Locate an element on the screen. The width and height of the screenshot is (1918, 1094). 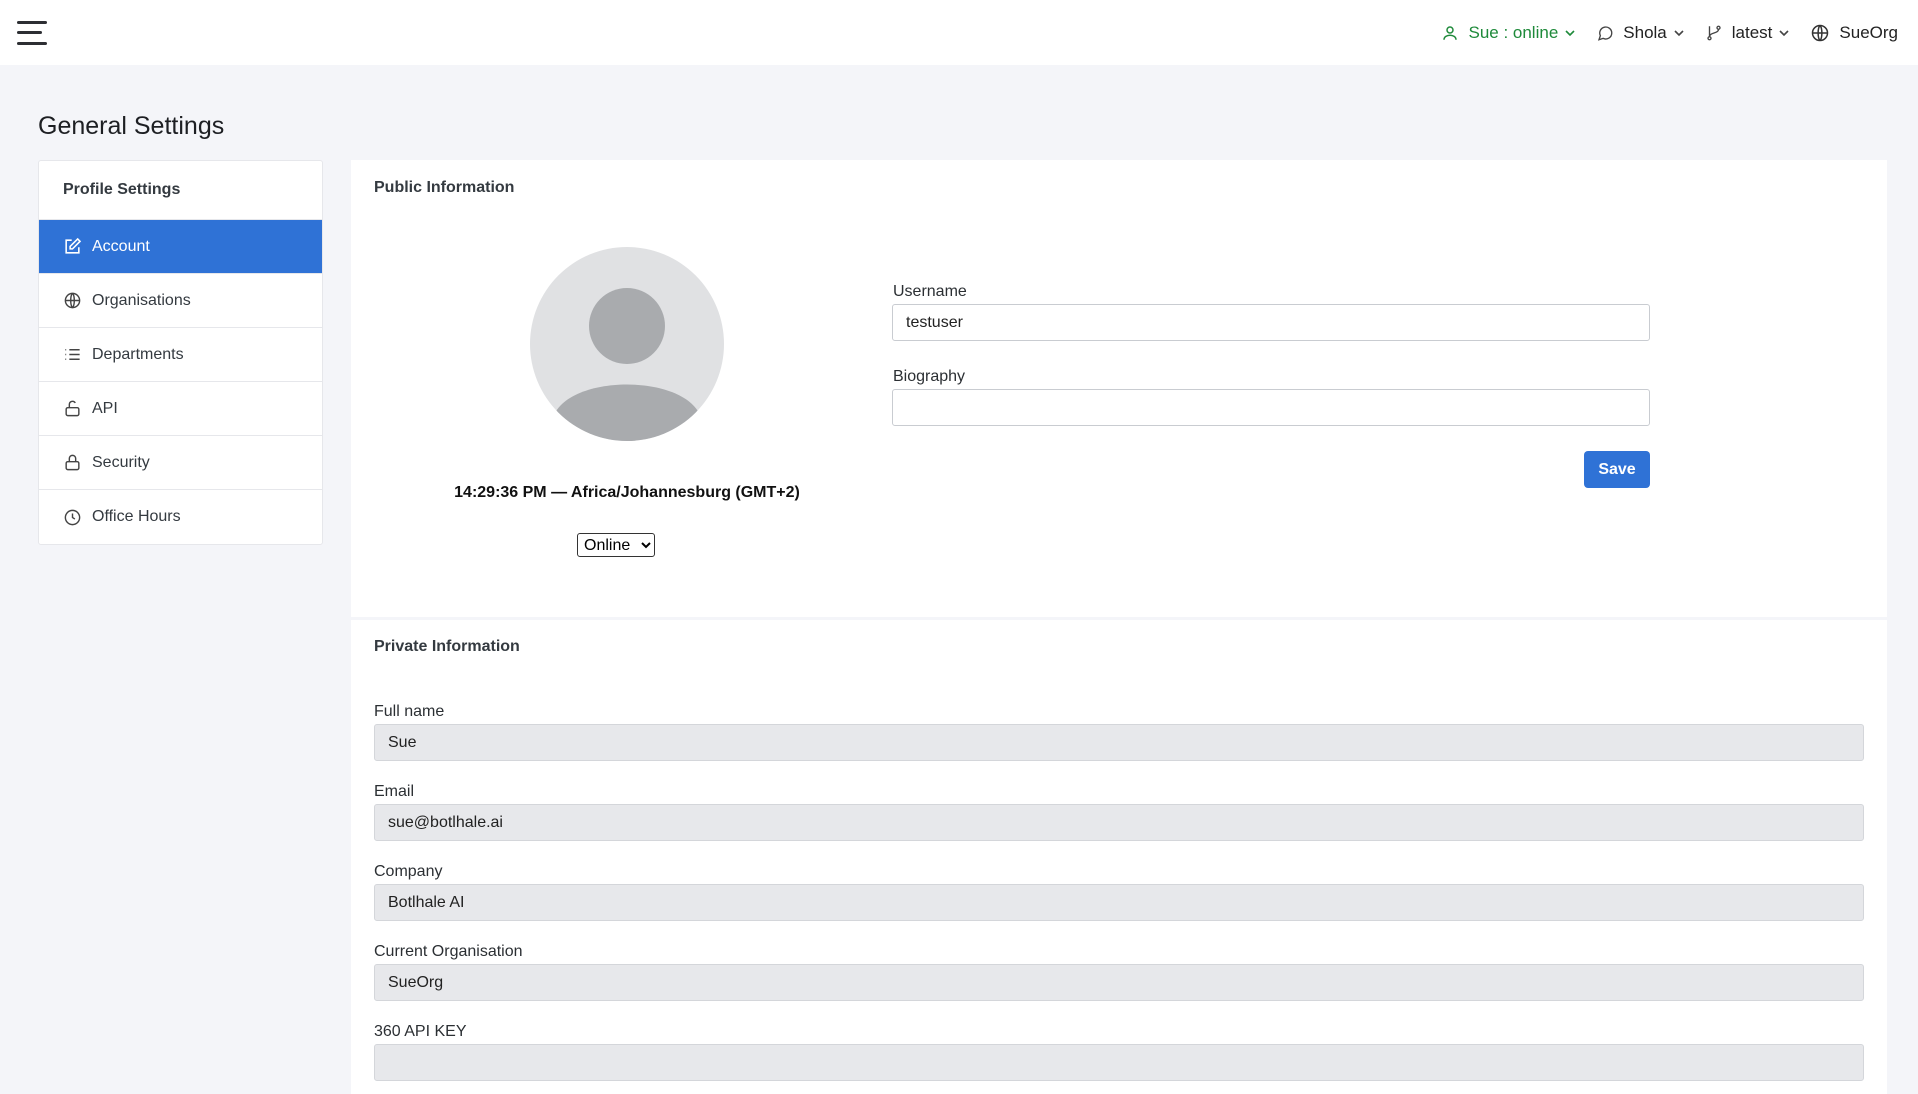
sidebar-item-departments: Departments is located at coordinates (180, 355).